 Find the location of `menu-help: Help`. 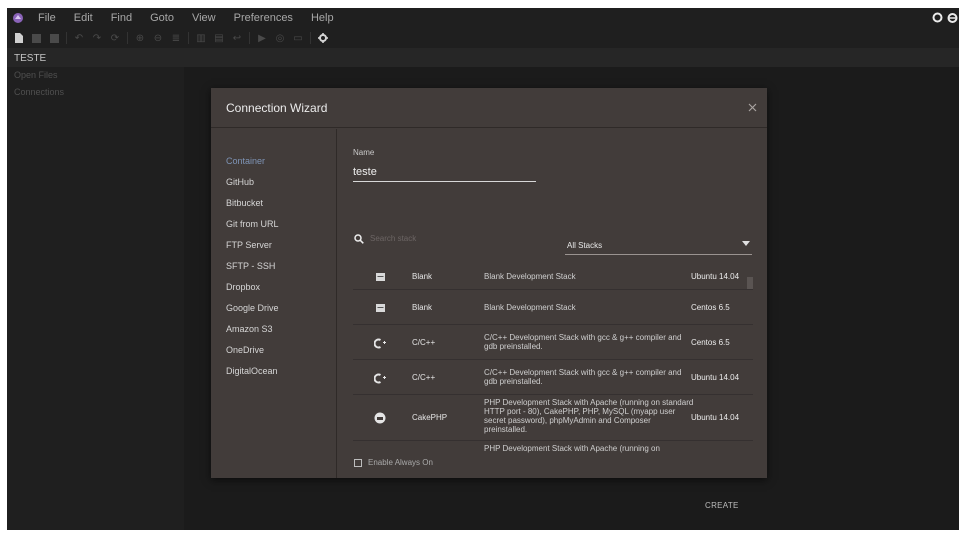

menu-help: Help is located at coordinates (322, 18).